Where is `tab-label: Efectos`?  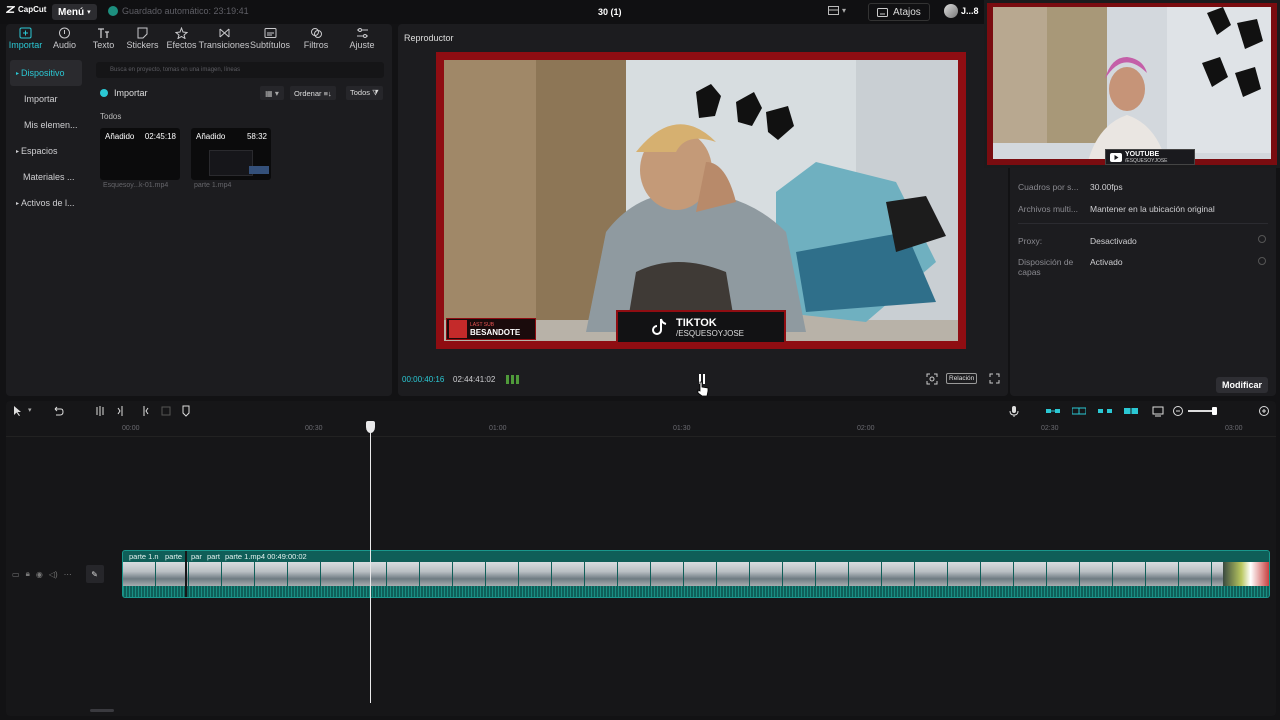 tab-label: Efectos is located at coordinates (181, 45).